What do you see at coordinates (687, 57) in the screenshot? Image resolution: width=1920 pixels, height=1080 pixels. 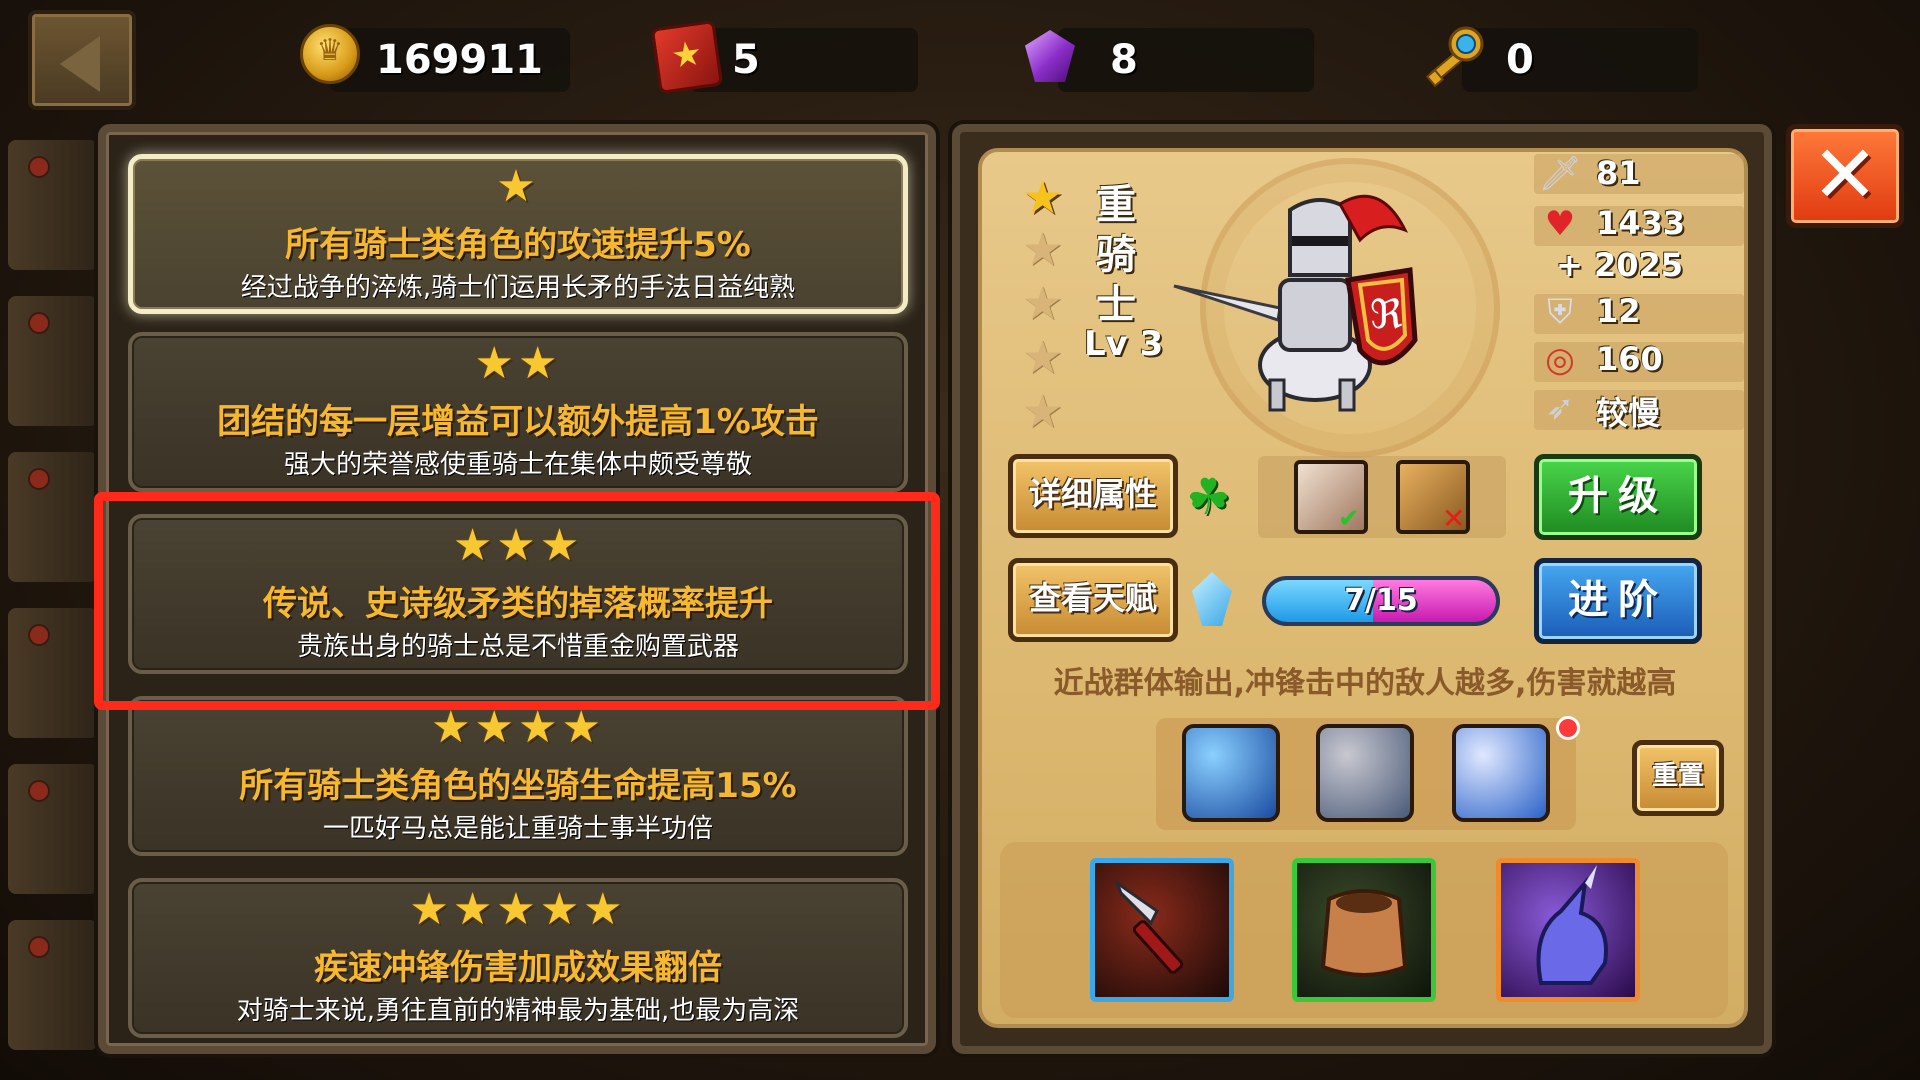 I see `red-tome-icon` at bounding box center [687, 57].